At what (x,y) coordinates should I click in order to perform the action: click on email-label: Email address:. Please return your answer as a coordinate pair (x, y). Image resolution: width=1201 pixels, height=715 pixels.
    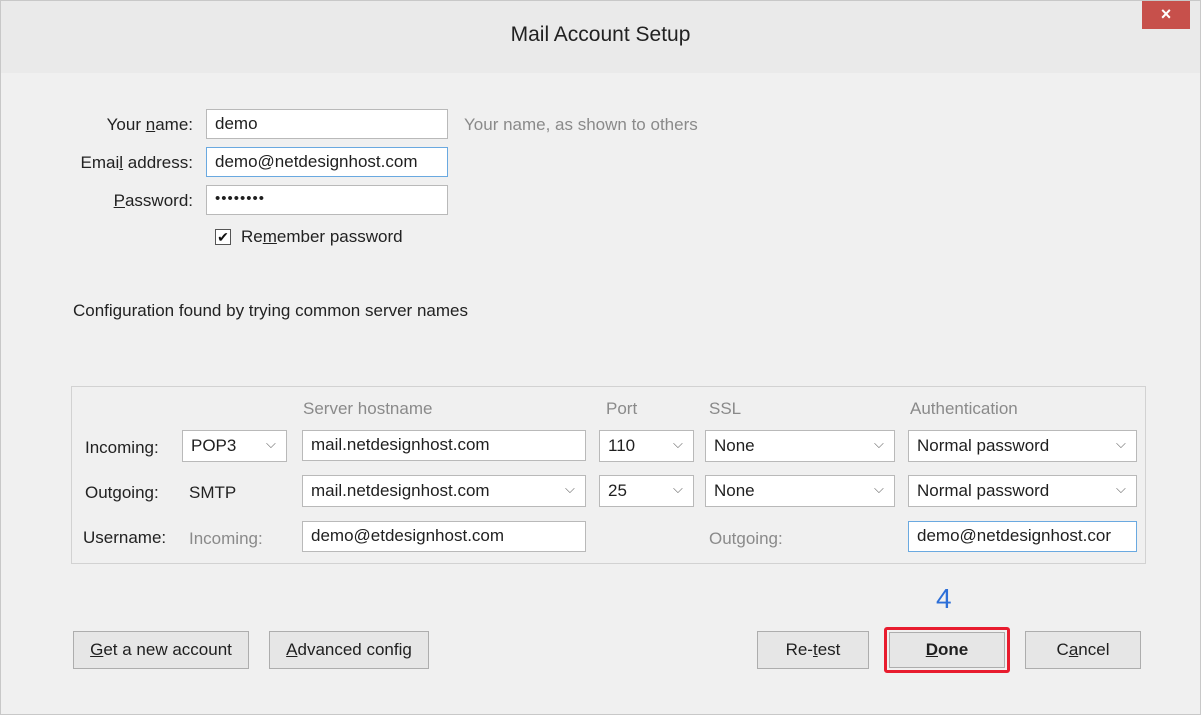
    Looking at the image, I should click on (136, 162).